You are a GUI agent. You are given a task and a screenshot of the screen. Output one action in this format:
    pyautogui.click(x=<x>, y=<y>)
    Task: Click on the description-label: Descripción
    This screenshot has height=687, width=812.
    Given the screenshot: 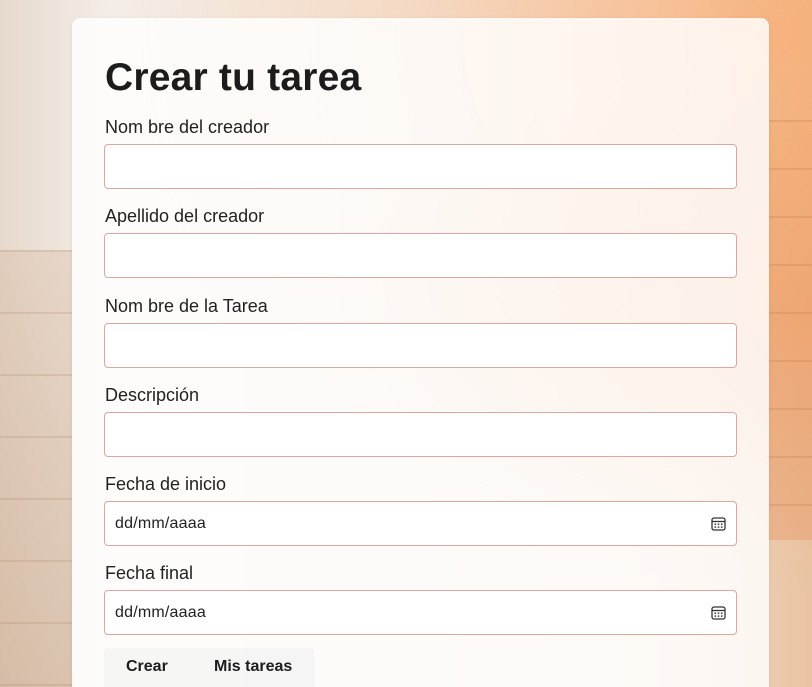 What is the action you would take?
    pyautogui.click(x=152, y=395)
    